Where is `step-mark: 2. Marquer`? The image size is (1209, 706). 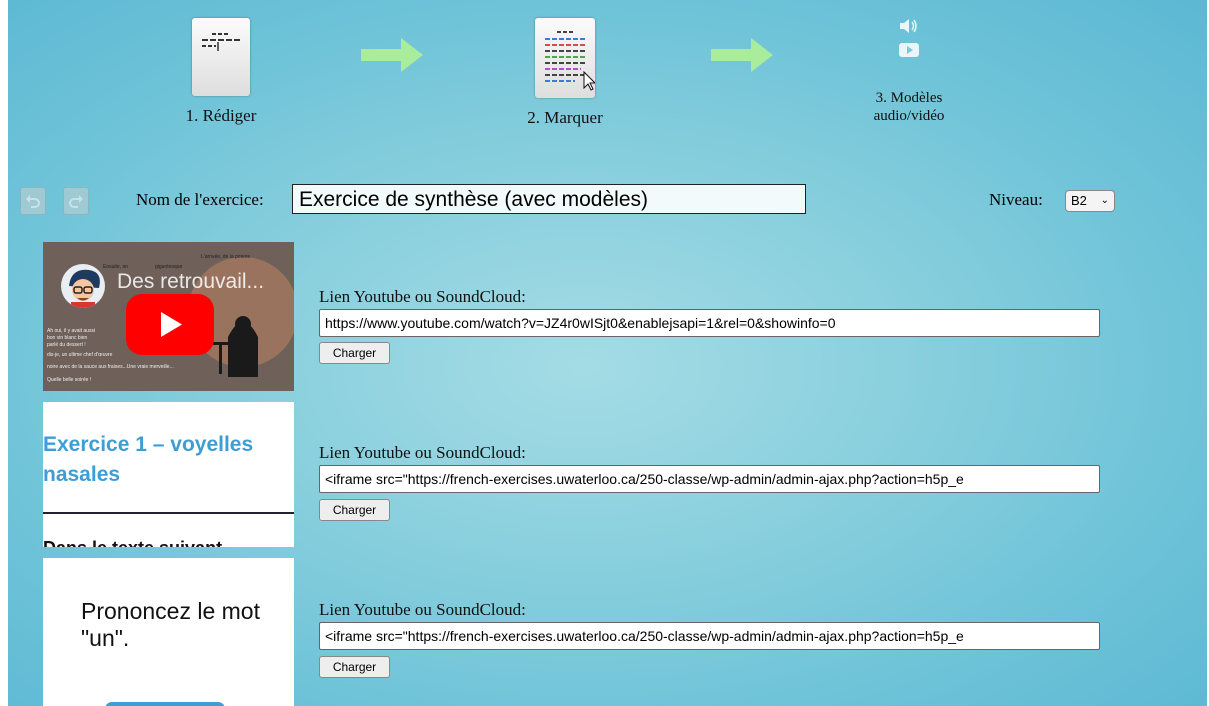
step-mark: 2. Marquer is located at coordinates (565, 73).